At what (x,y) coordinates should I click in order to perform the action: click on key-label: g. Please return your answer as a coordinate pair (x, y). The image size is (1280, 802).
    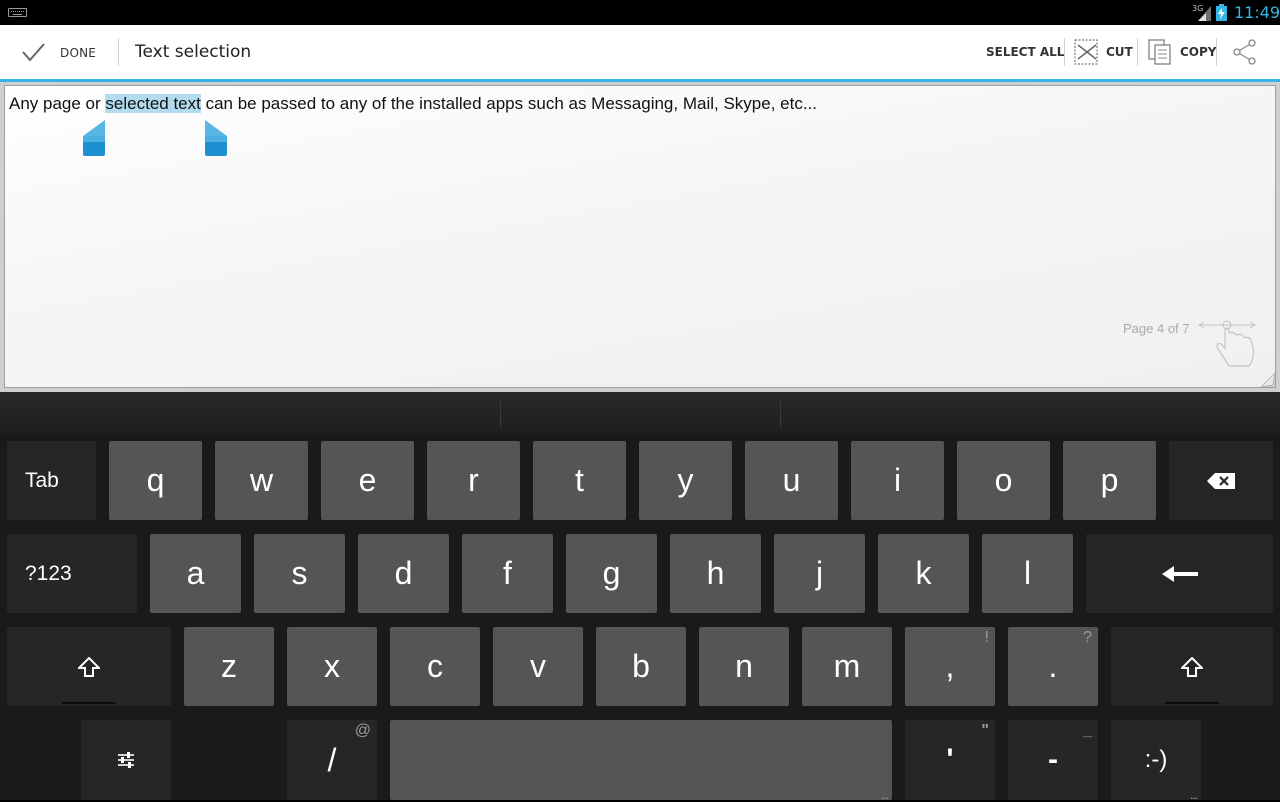
    Looking at the image, I should click on (611, 573).